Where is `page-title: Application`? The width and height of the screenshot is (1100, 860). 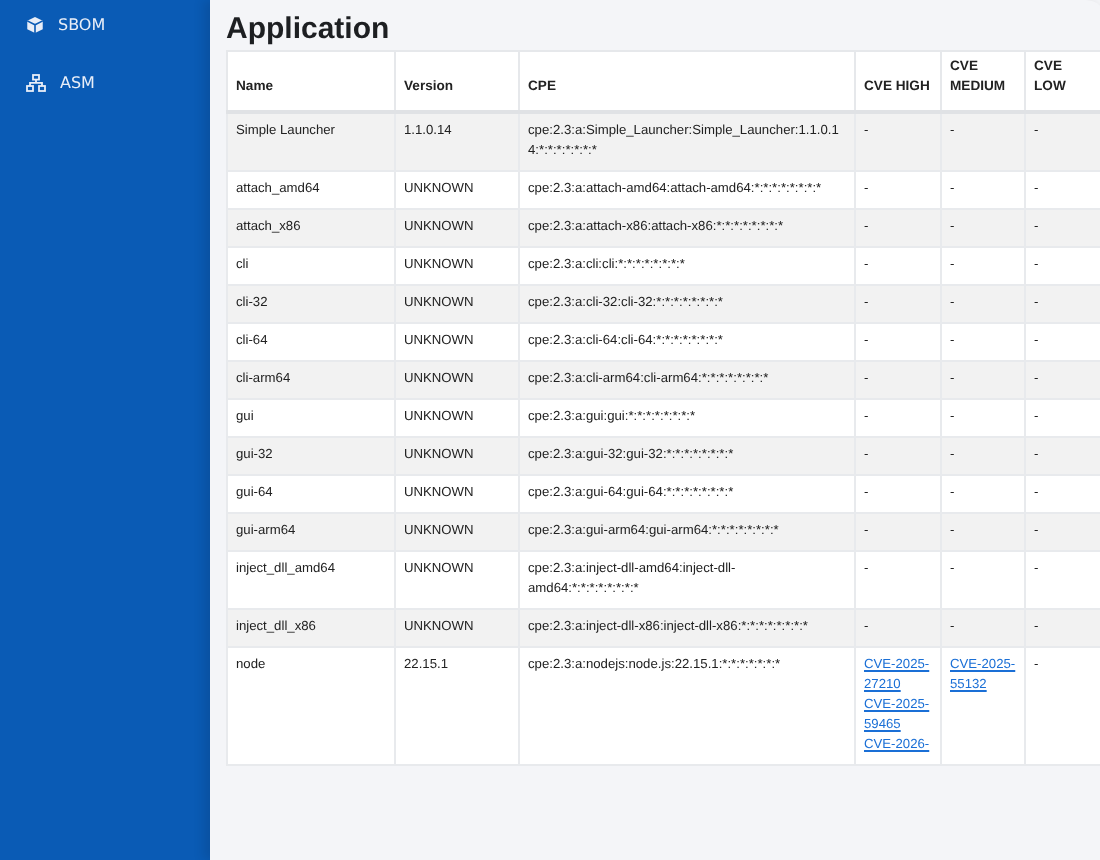
page-title: Application is located at coordinates (309, 29).